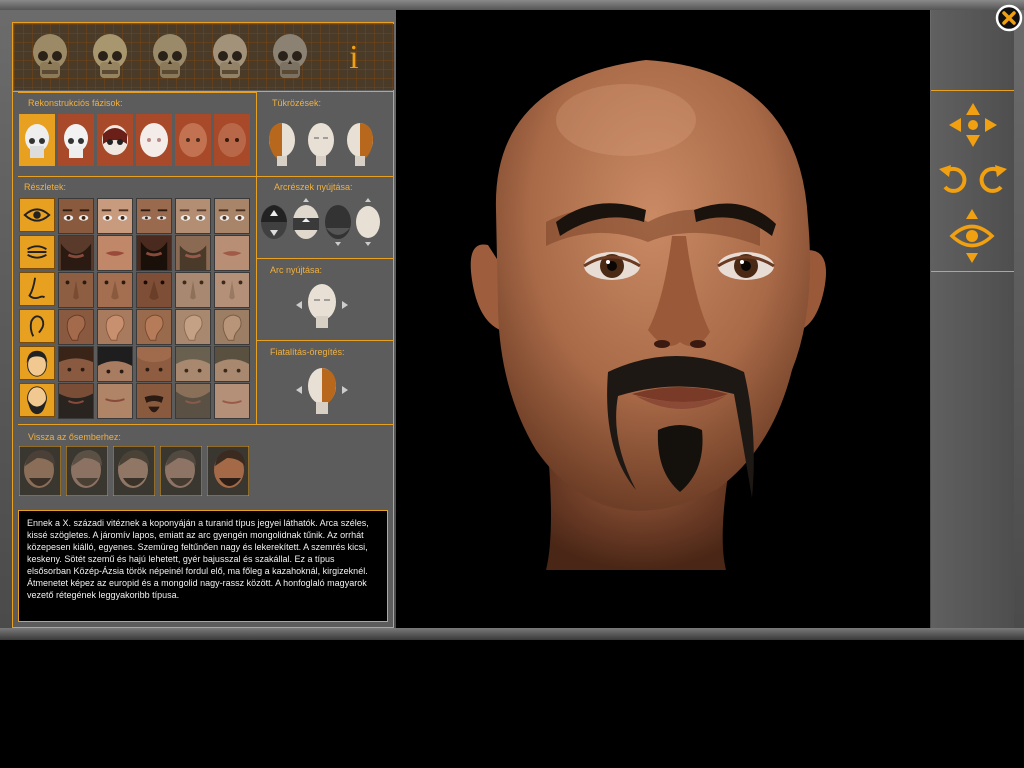 The width and height of the screenshot is (1024, 768). Describe the element at coordinates (37, 140) in the screenshot. I see `phase-skull-button` at that location.